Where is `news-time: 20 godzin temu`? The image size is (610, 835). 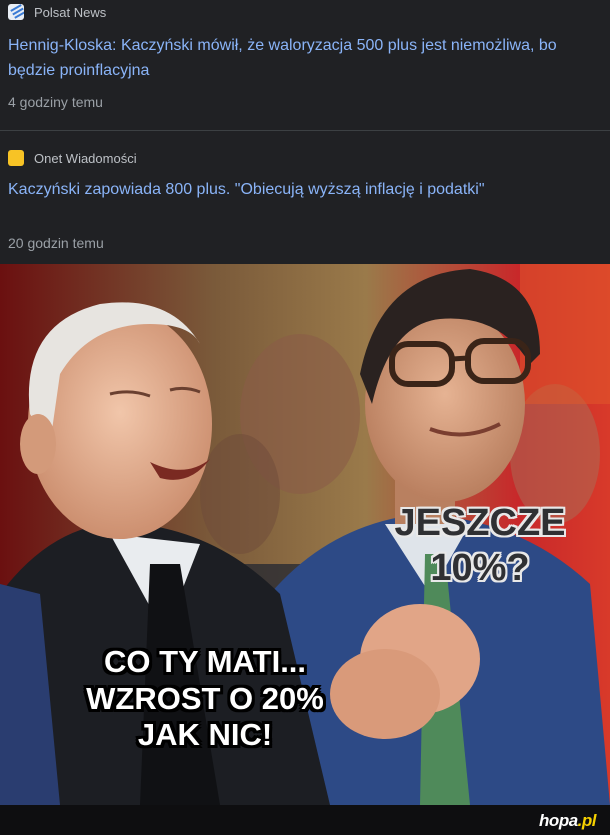
news-time: 20 godzin temu is located at coordinates (56, 243).